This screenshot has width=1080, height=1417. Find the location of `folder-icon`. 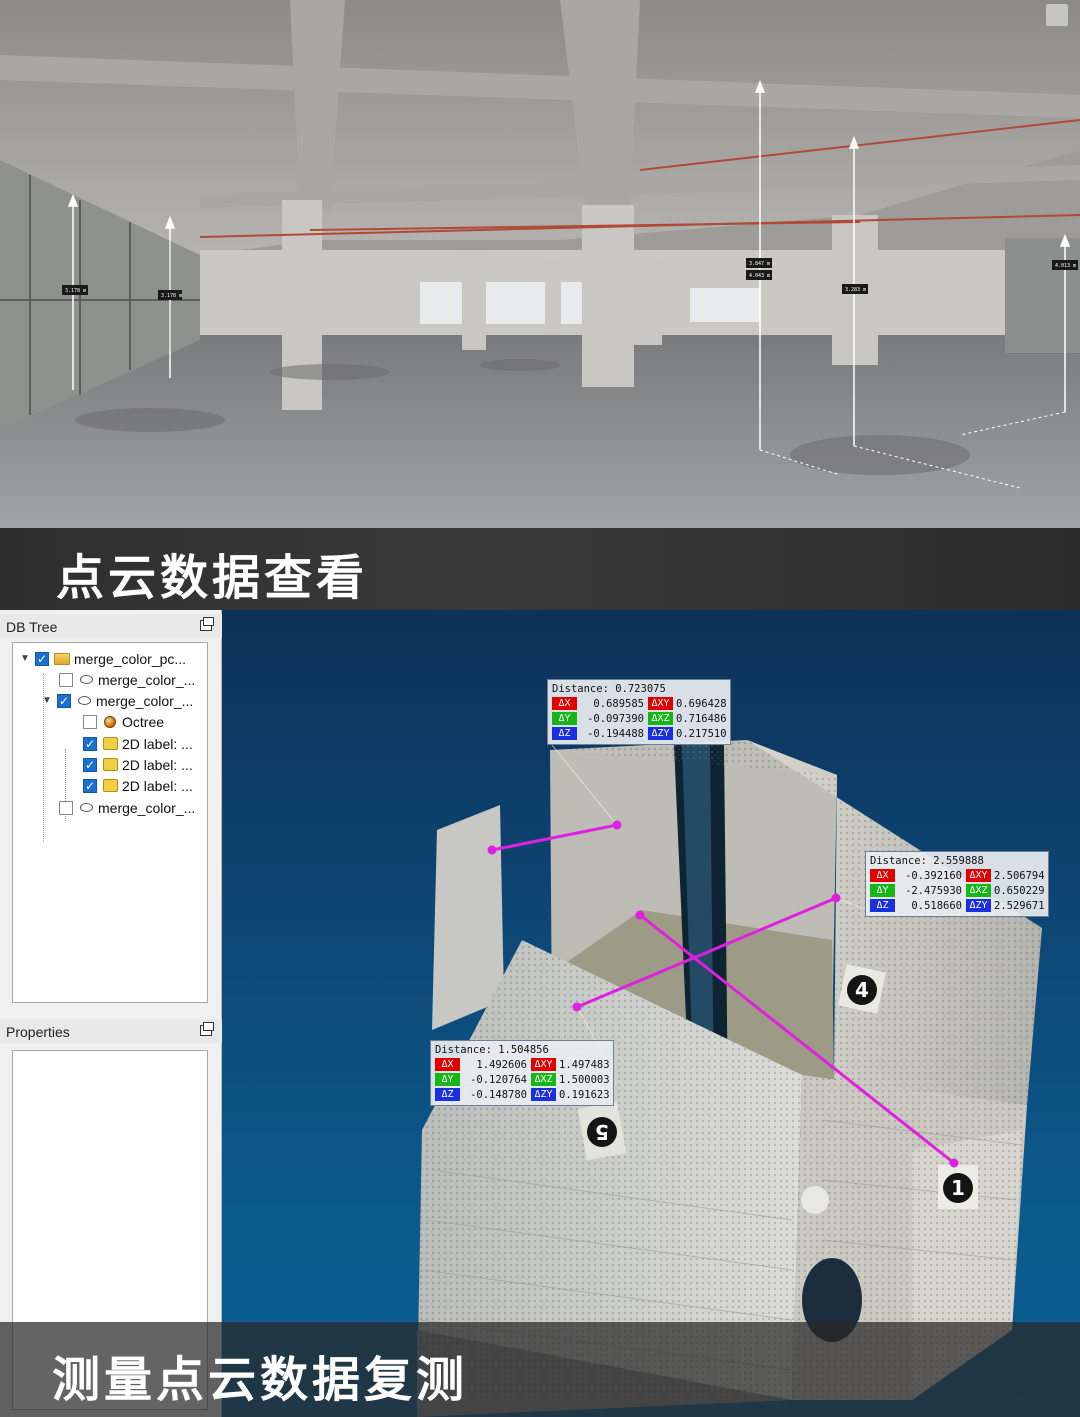

folder-icon is located at coordinates (62, 658).